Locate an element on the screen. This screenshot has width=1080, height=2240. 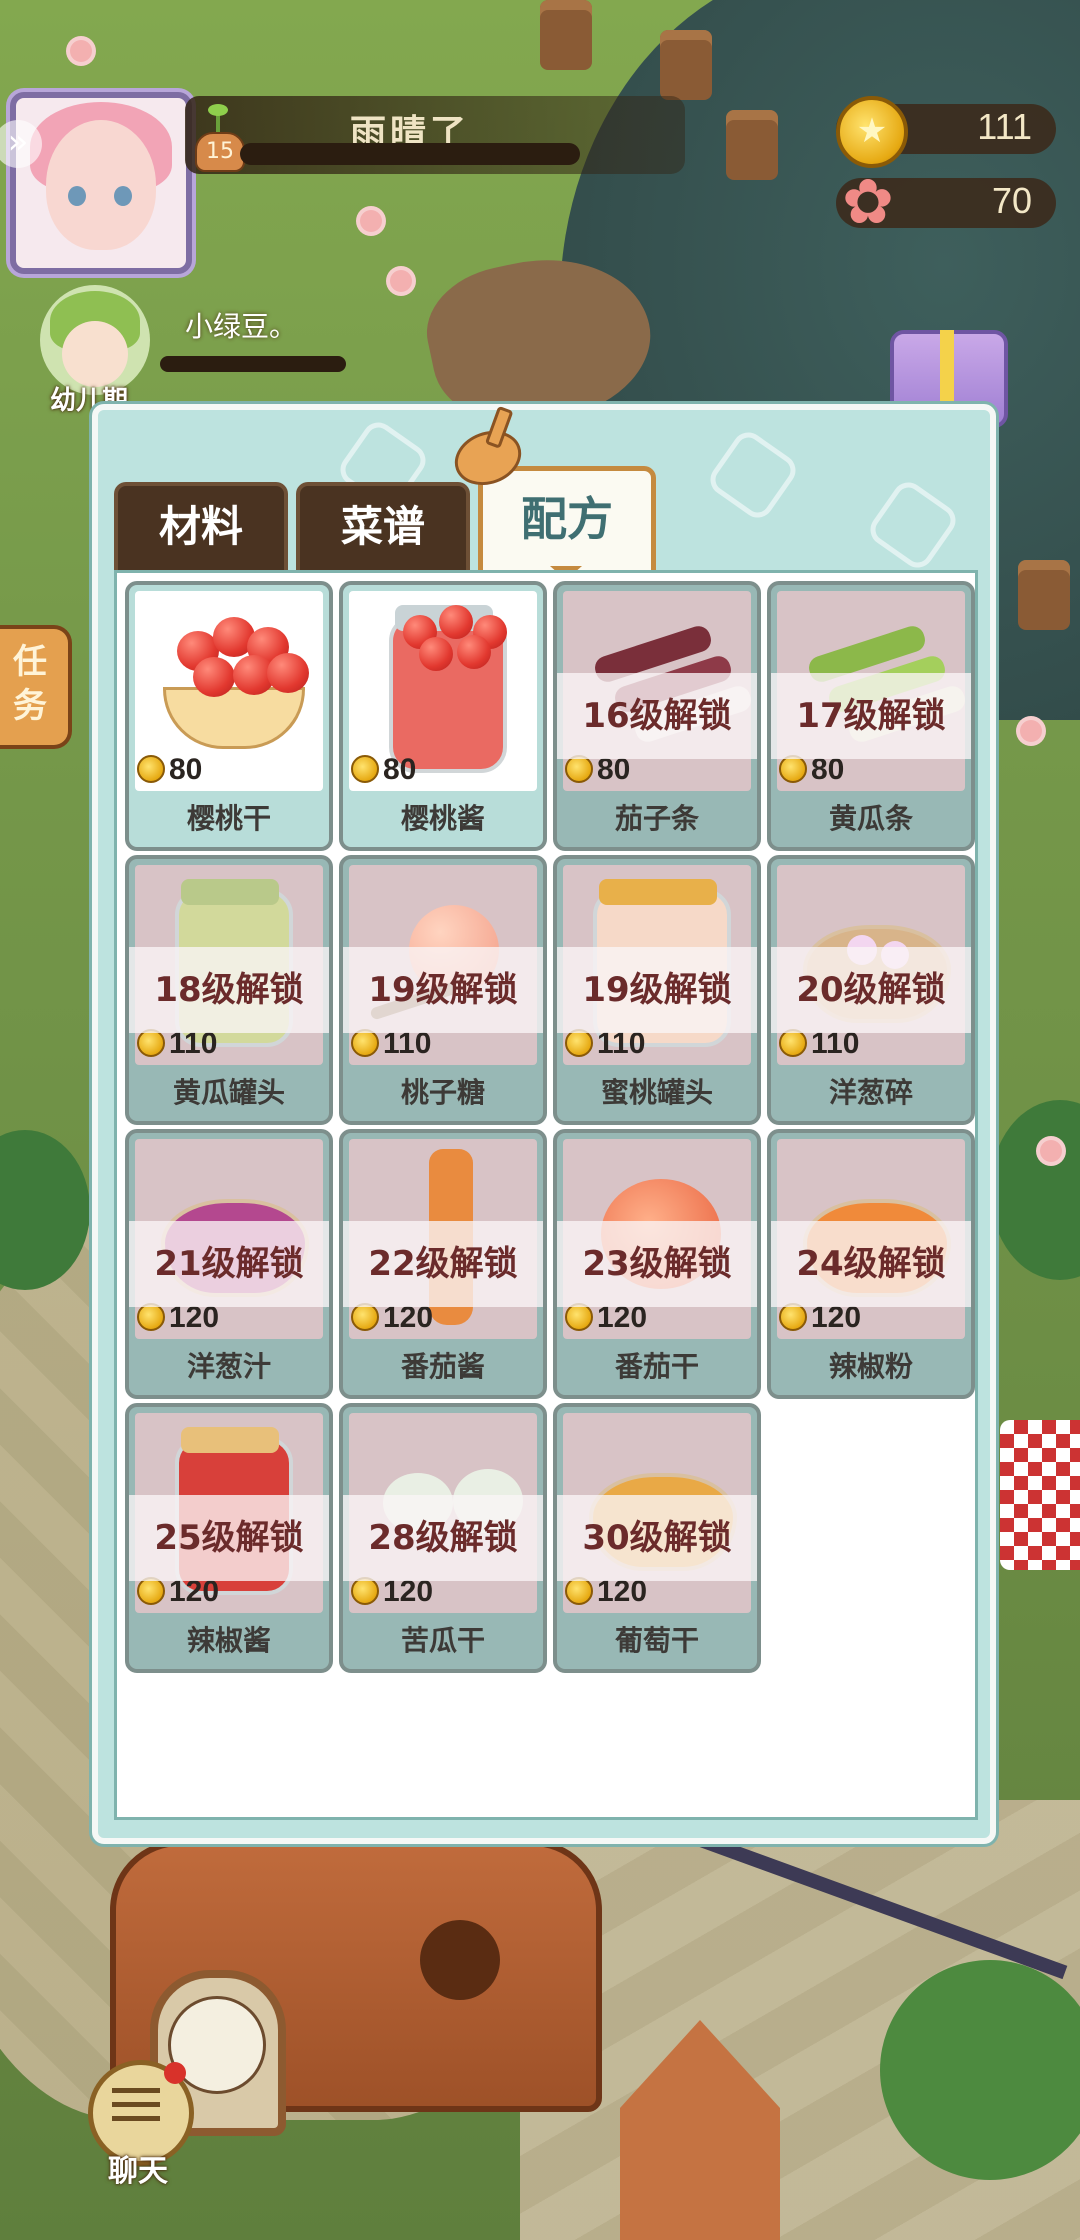
formula-name: 辣椒酱 is located at coordinates (228, 1640).